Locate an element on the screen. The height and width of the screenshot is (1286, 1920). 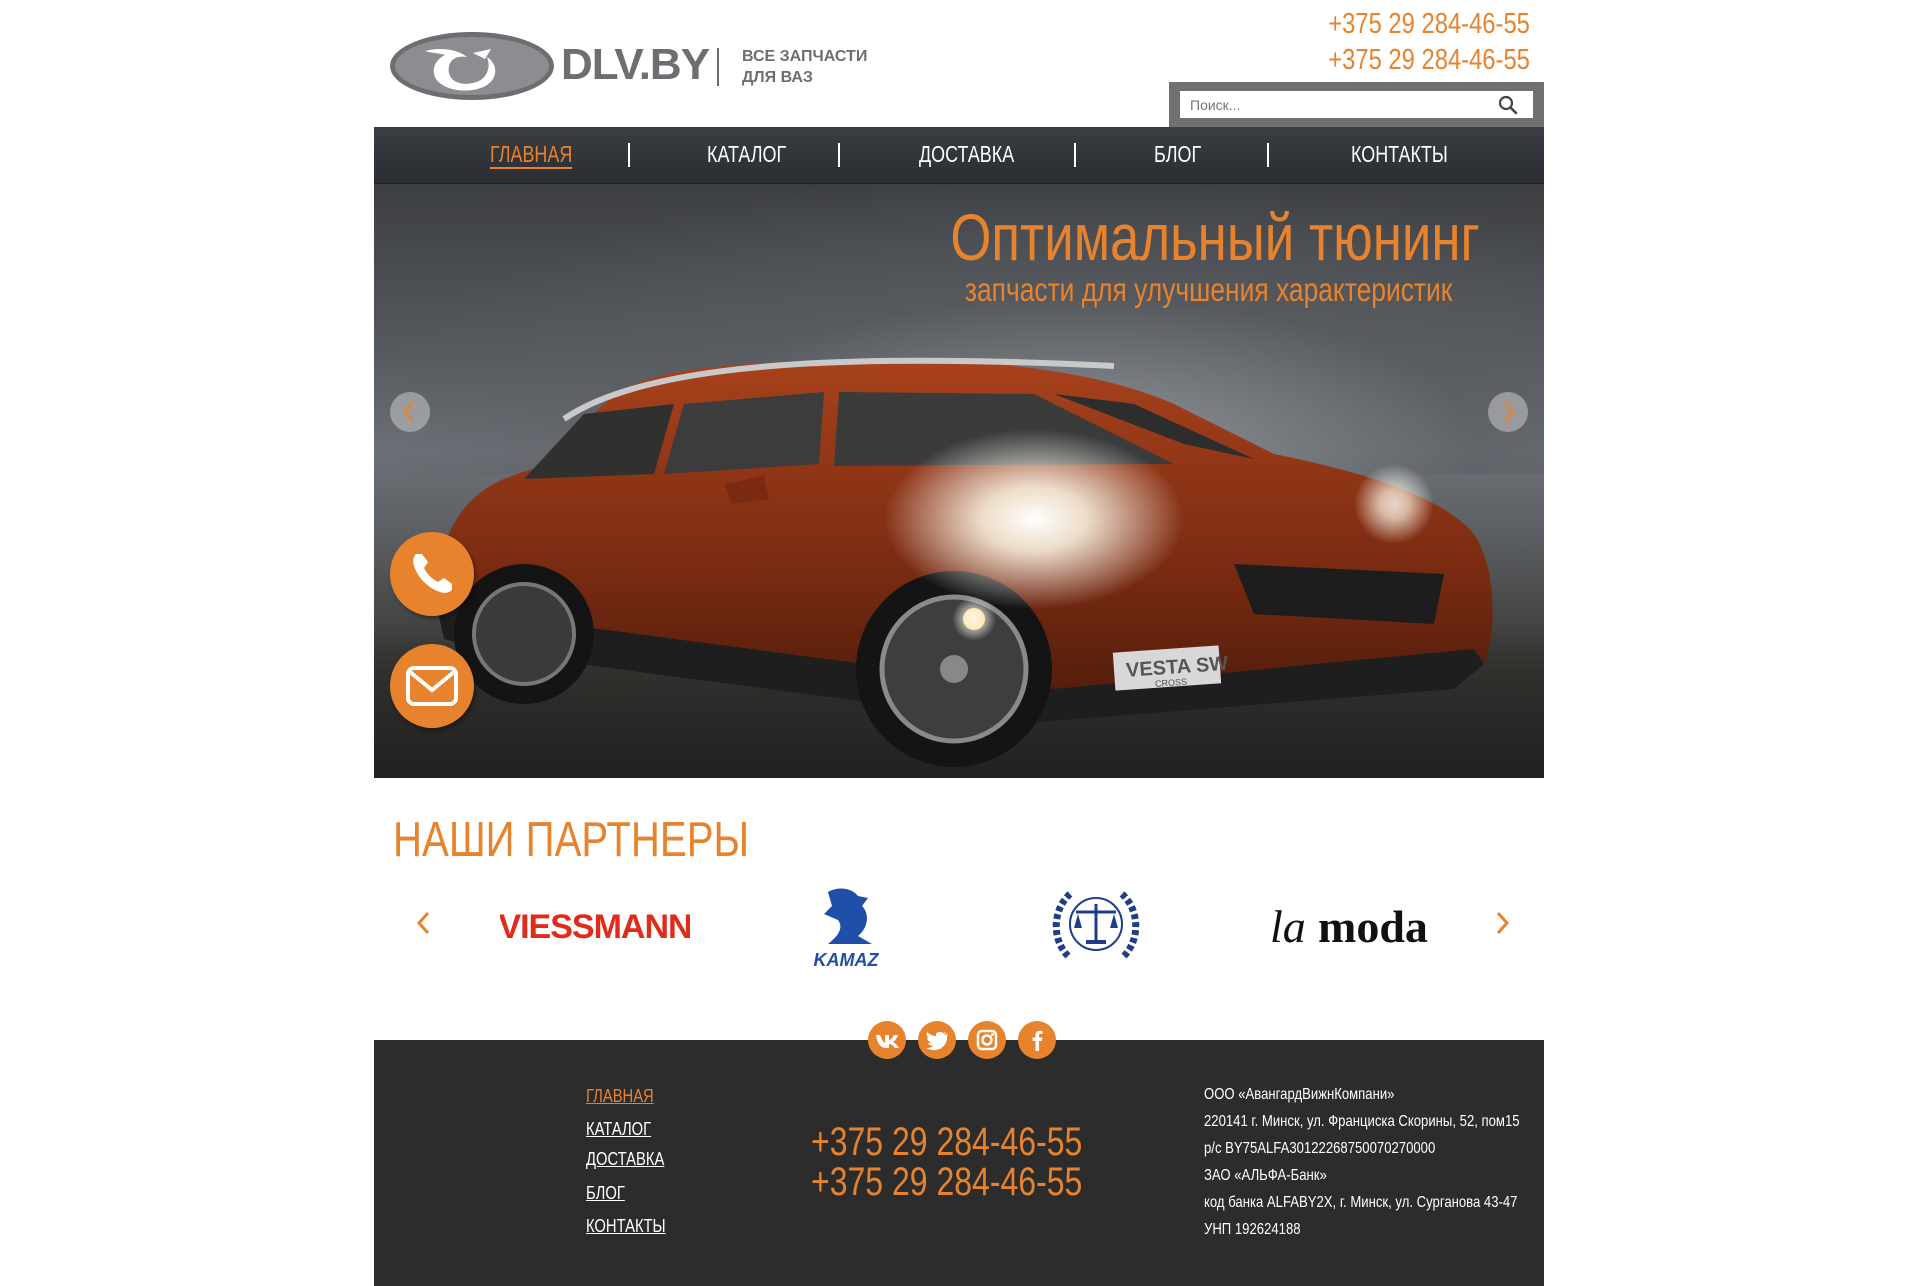
chevron-left-icon is located at coordinates (408, 412).